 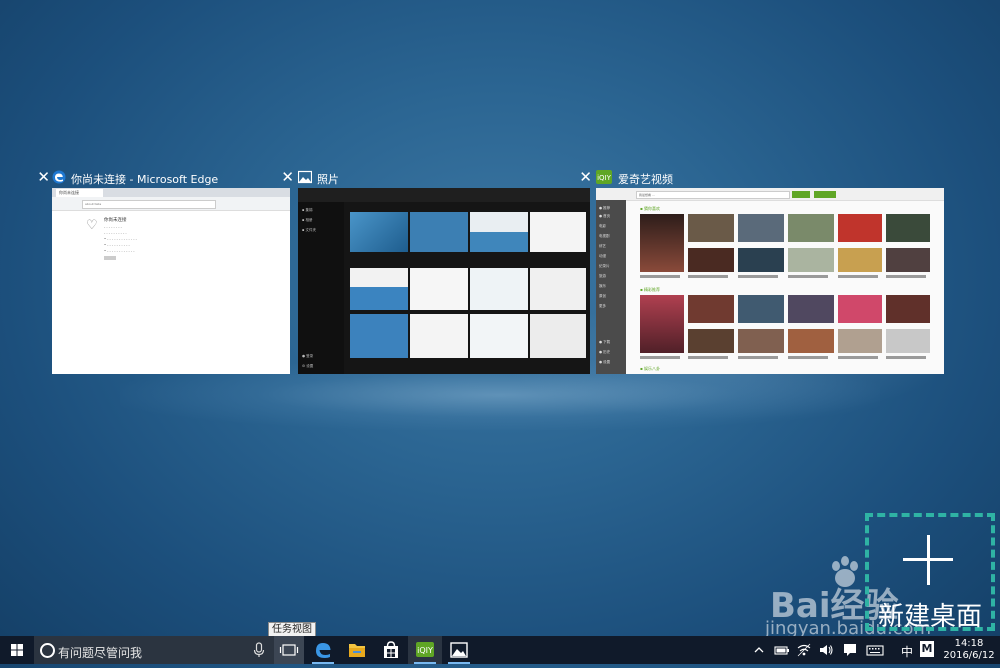 I want to click on clock-time: 14:18, so click(x=969, y=643).